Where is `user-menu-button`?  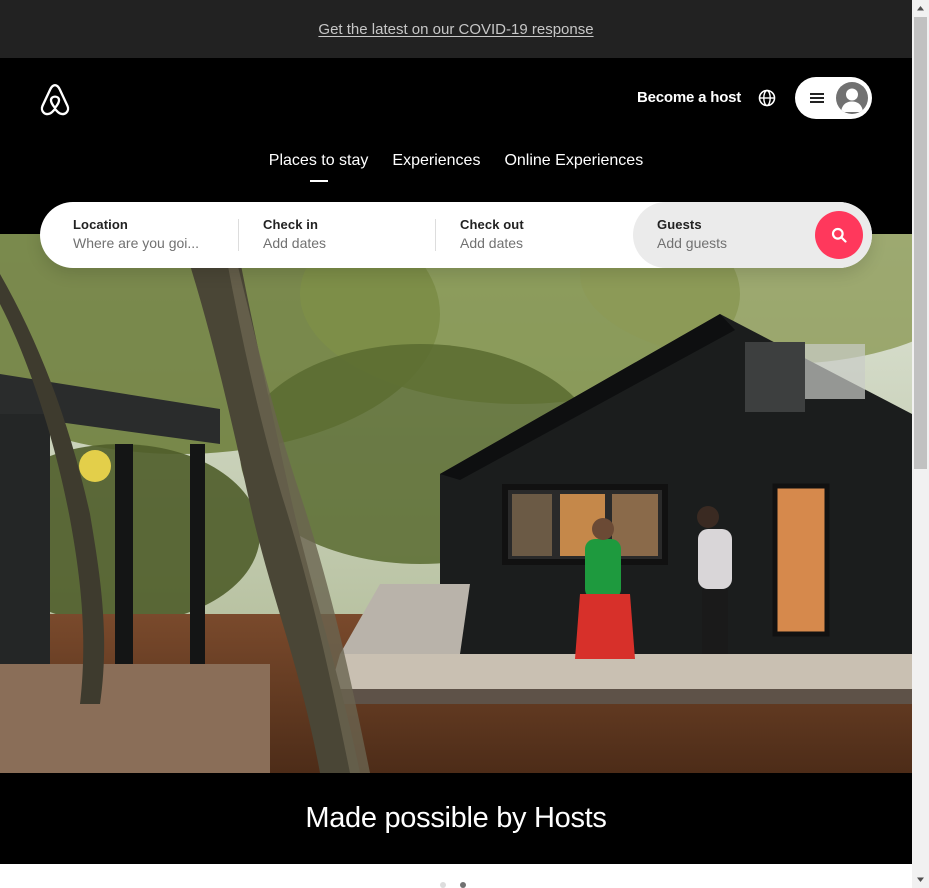 user-menu-button is located at coordinates (833, 98).